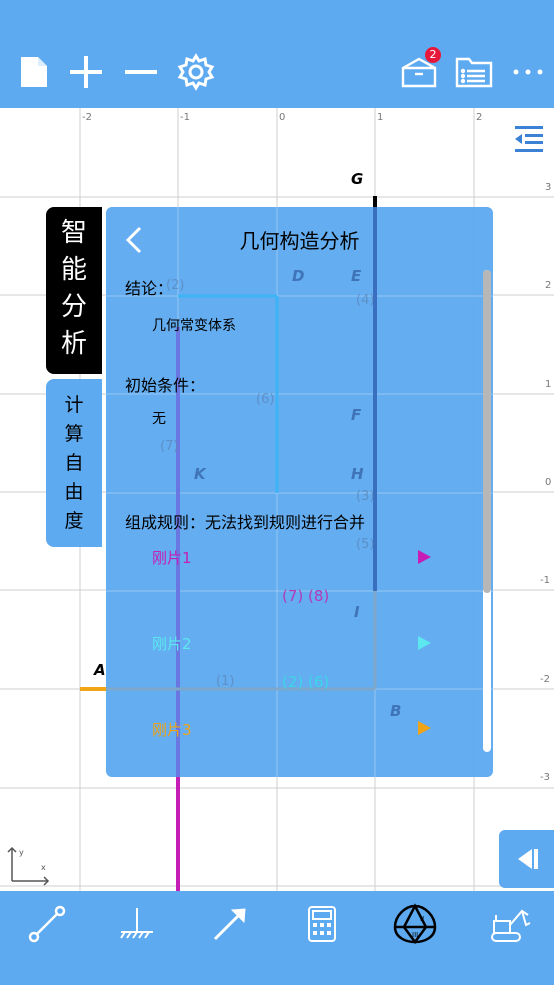  Describe the element at coordinates (298, 276) in the screenshot. I see `point-label-d: D` at that location.